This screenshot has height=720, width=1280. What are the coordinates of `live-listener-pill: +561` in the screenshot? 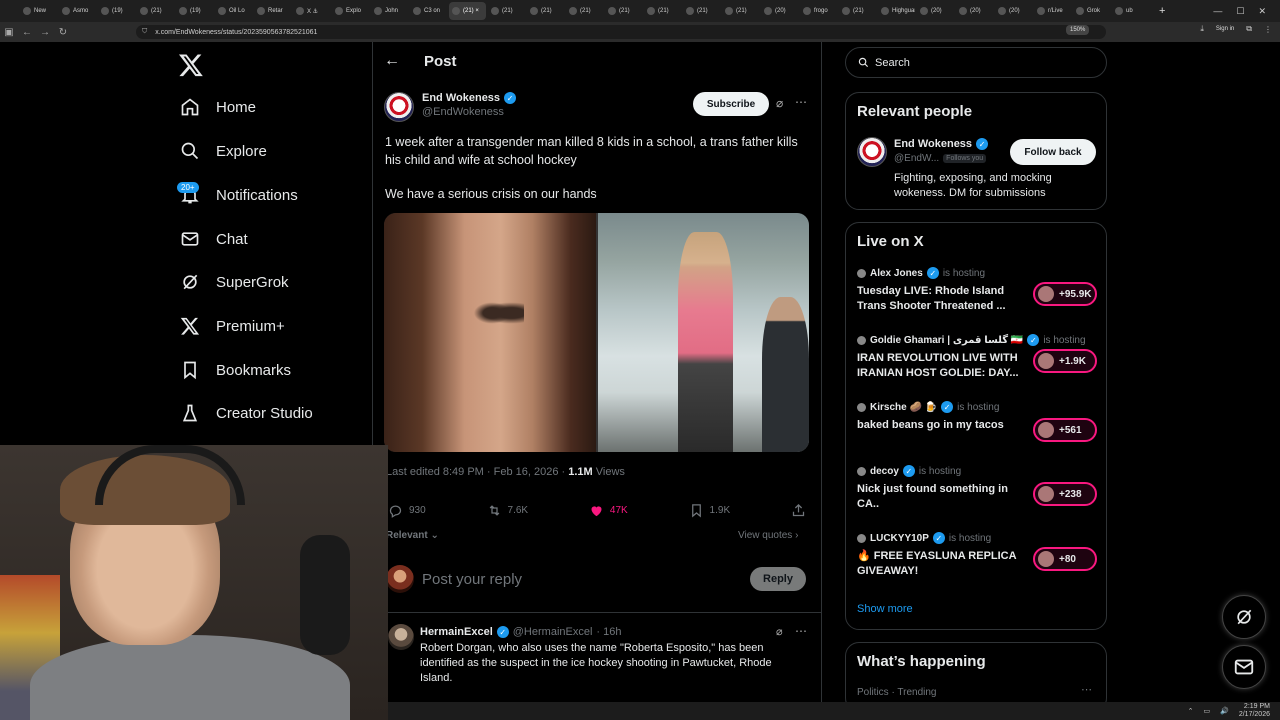 It's located at (1065, 430).